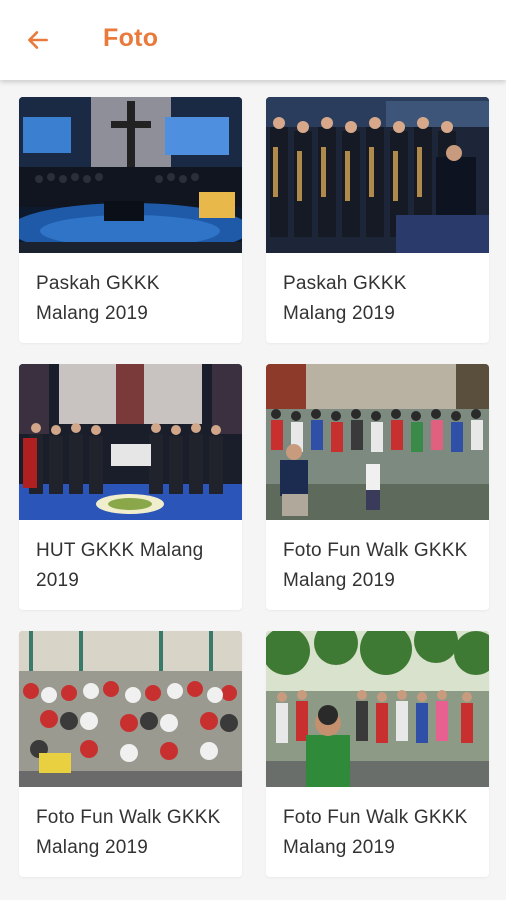 The width and height of the screenshot is (506, 900). I want to click on arrow-left-icon, so click(38, 40).